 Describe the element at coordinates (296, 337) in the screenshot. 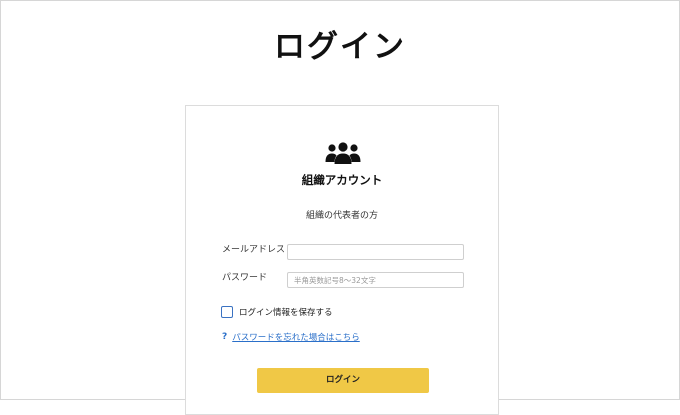

I see `forgot-password-link: パスワードを忘れた場合はこちら` at that location.